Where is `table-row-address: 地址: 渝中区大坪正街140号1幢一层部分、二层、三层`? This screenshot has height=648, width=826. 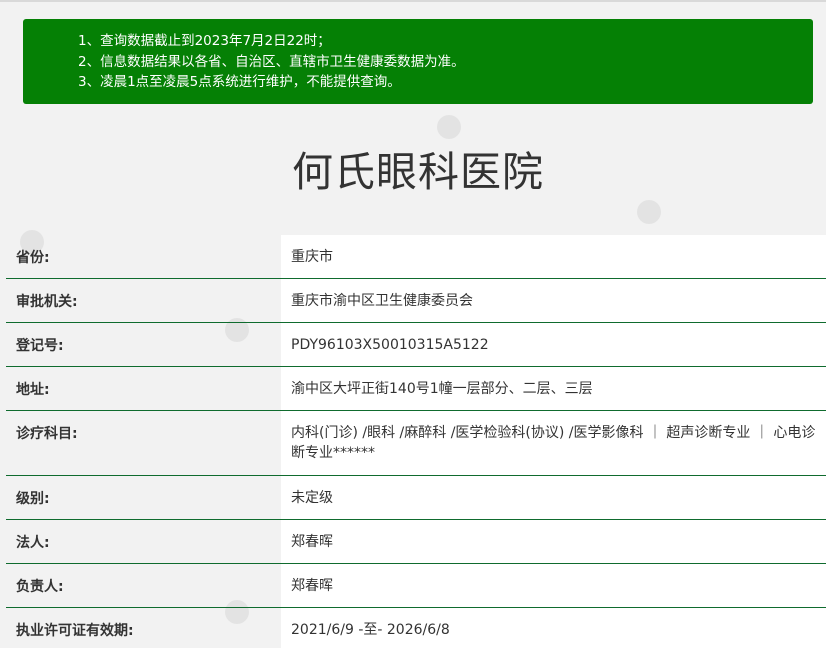 table-row-address: 地址: 渝中区大坪正街140号1幢一层部分、二层、三层 is located at coordinates (416, 389).